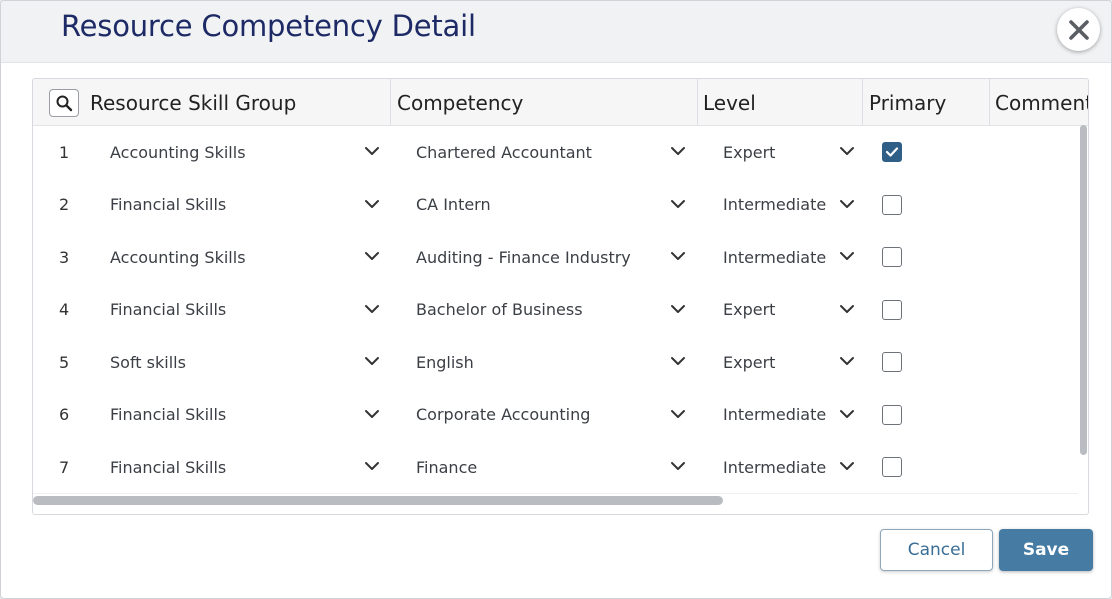  I want to click on row-number: 7, so click(64, 467).